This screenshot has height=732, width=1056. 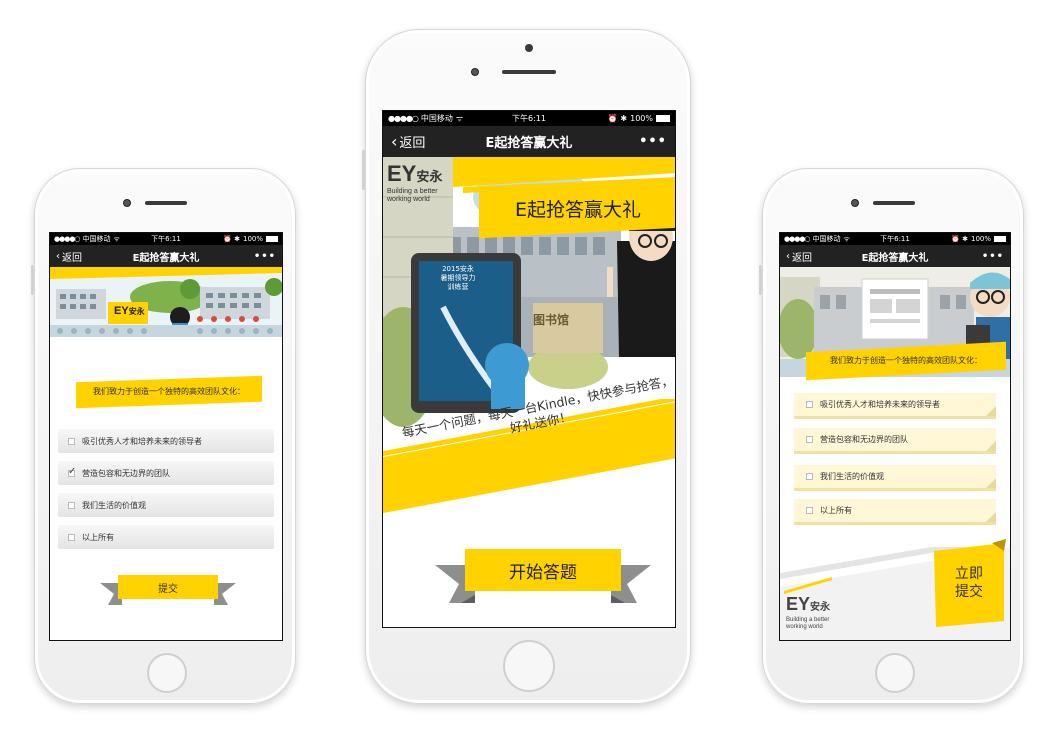 I want to click on submit-now-button: 立即 提交, so click(x=969, y=583).